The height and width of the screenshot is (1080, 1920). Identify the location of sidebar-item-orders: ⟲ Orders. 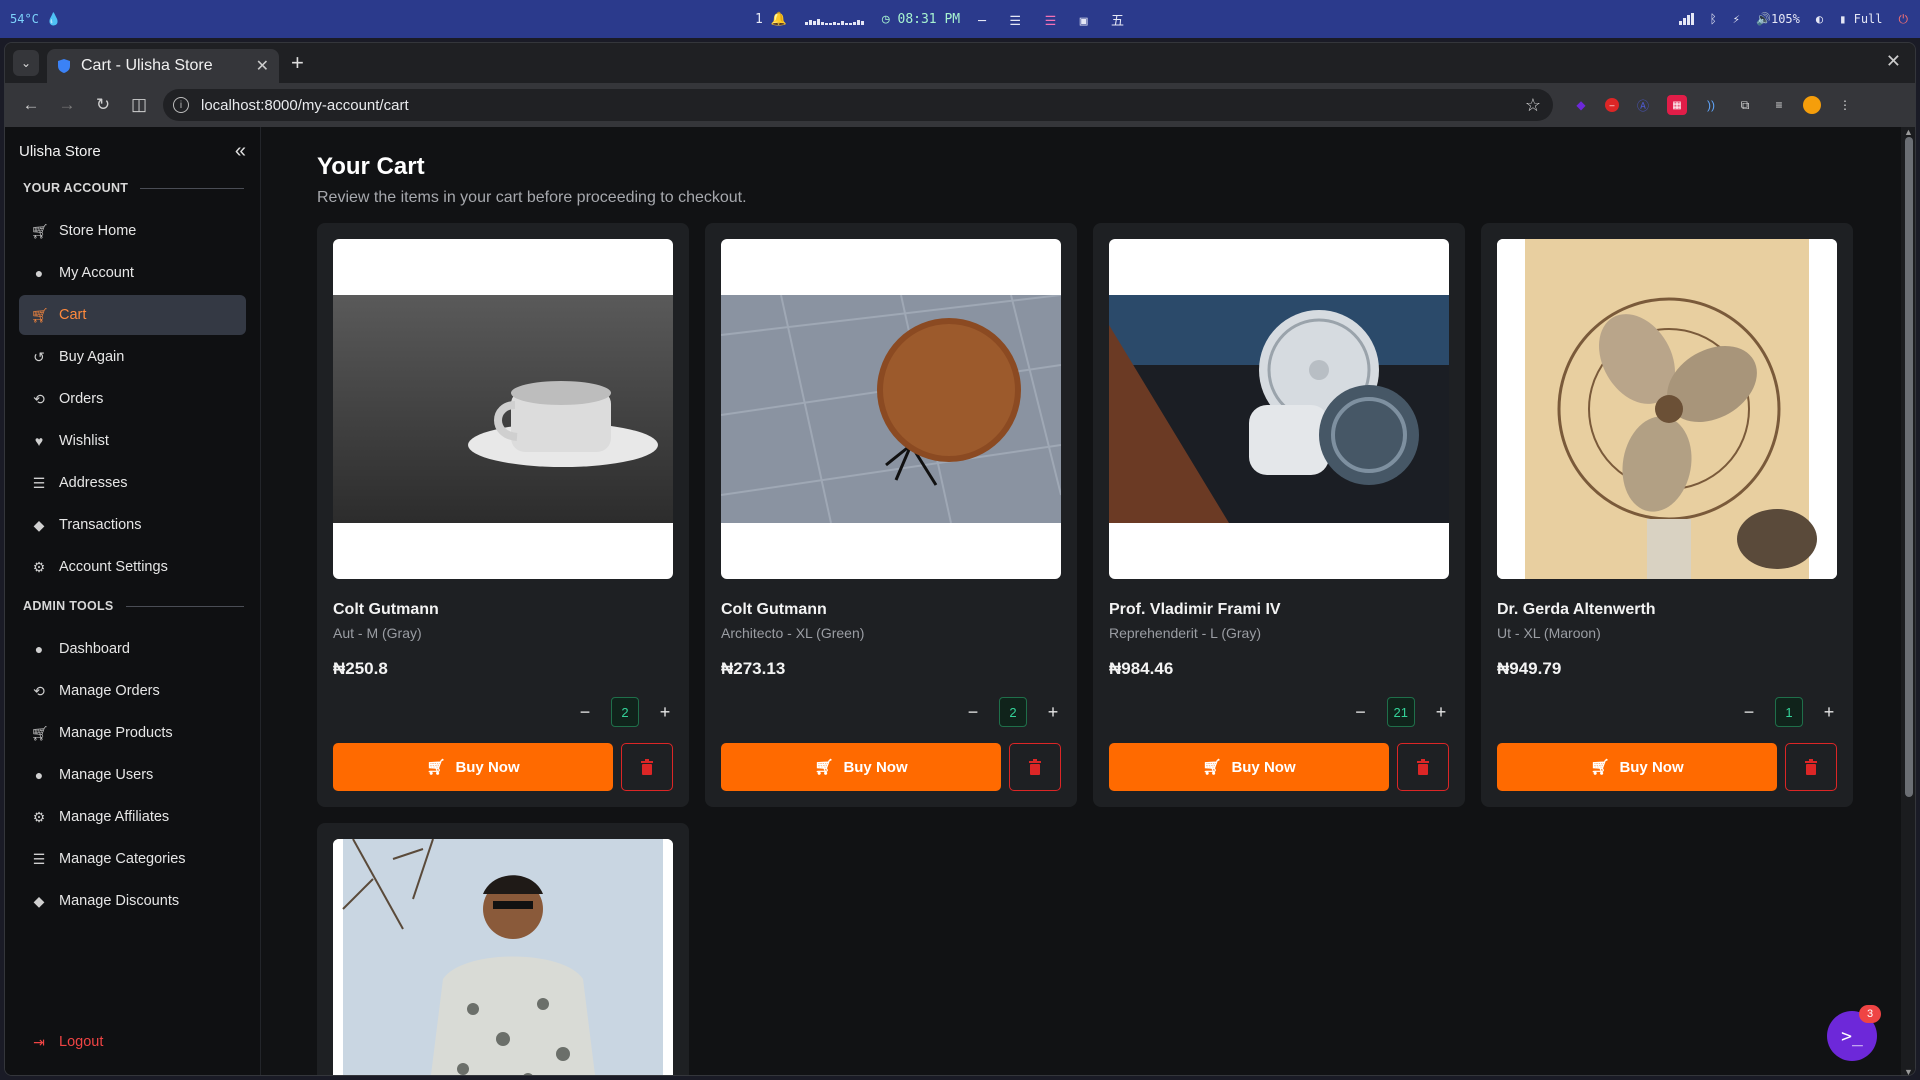
(132, 399).